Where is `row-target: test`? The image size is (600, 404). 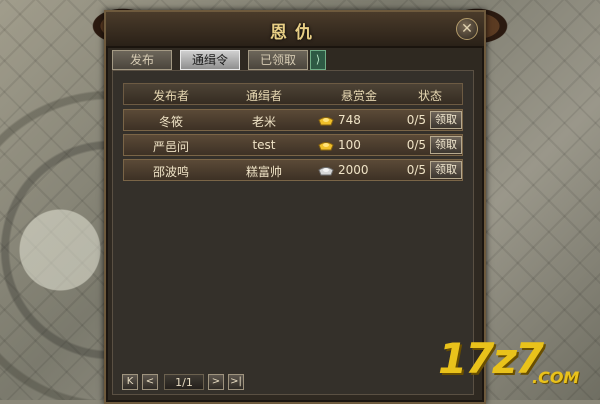
row-target: test is located at coordinates (264, 145).